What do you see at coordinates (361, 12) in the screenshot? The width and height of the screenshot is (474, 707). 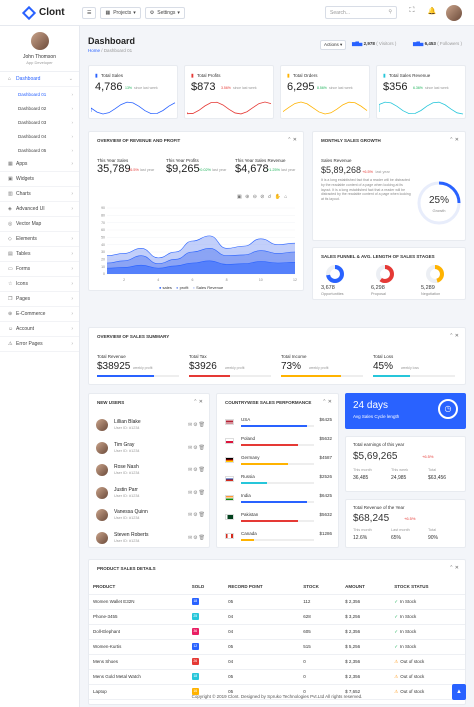 I see `search-input: Search... ⚲` at bounding box center [361, 12].